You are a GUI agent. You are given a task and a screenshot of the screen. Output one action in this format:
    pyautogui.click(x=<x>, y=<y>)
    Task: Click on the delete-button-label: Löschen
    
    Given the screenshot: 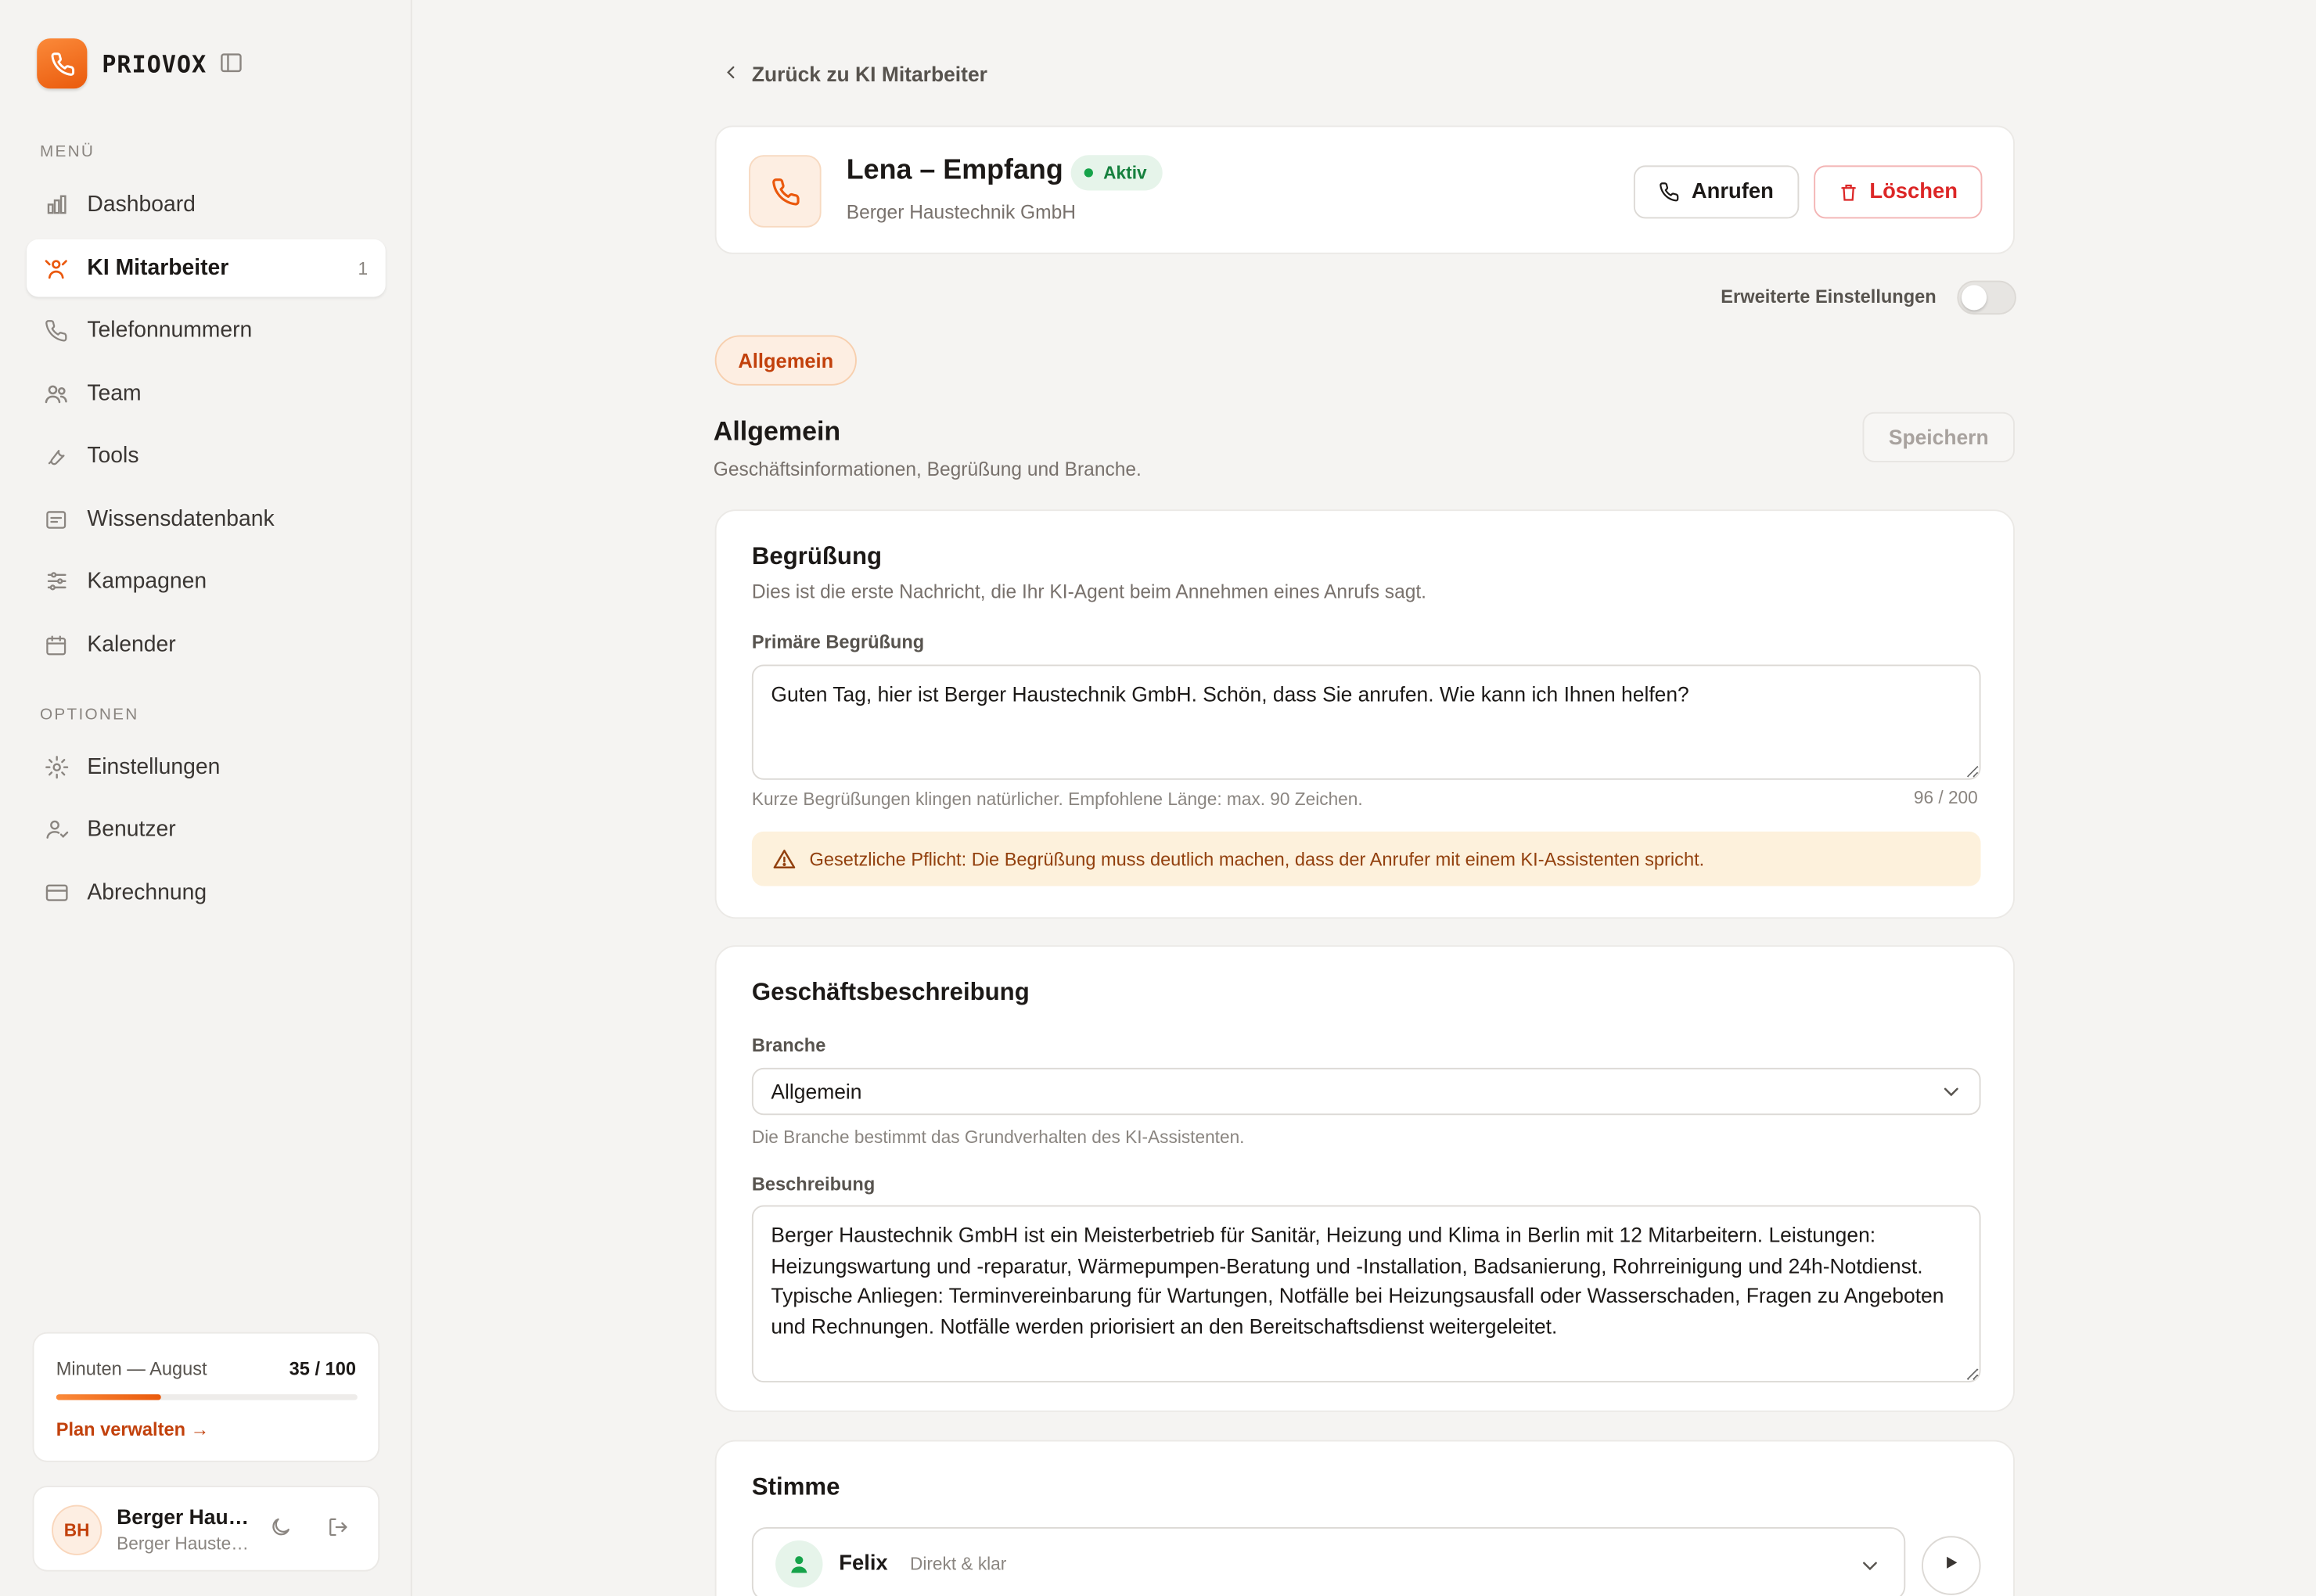 What is the action you would take?
    pyautogui.click(x=1913, y=192)
    